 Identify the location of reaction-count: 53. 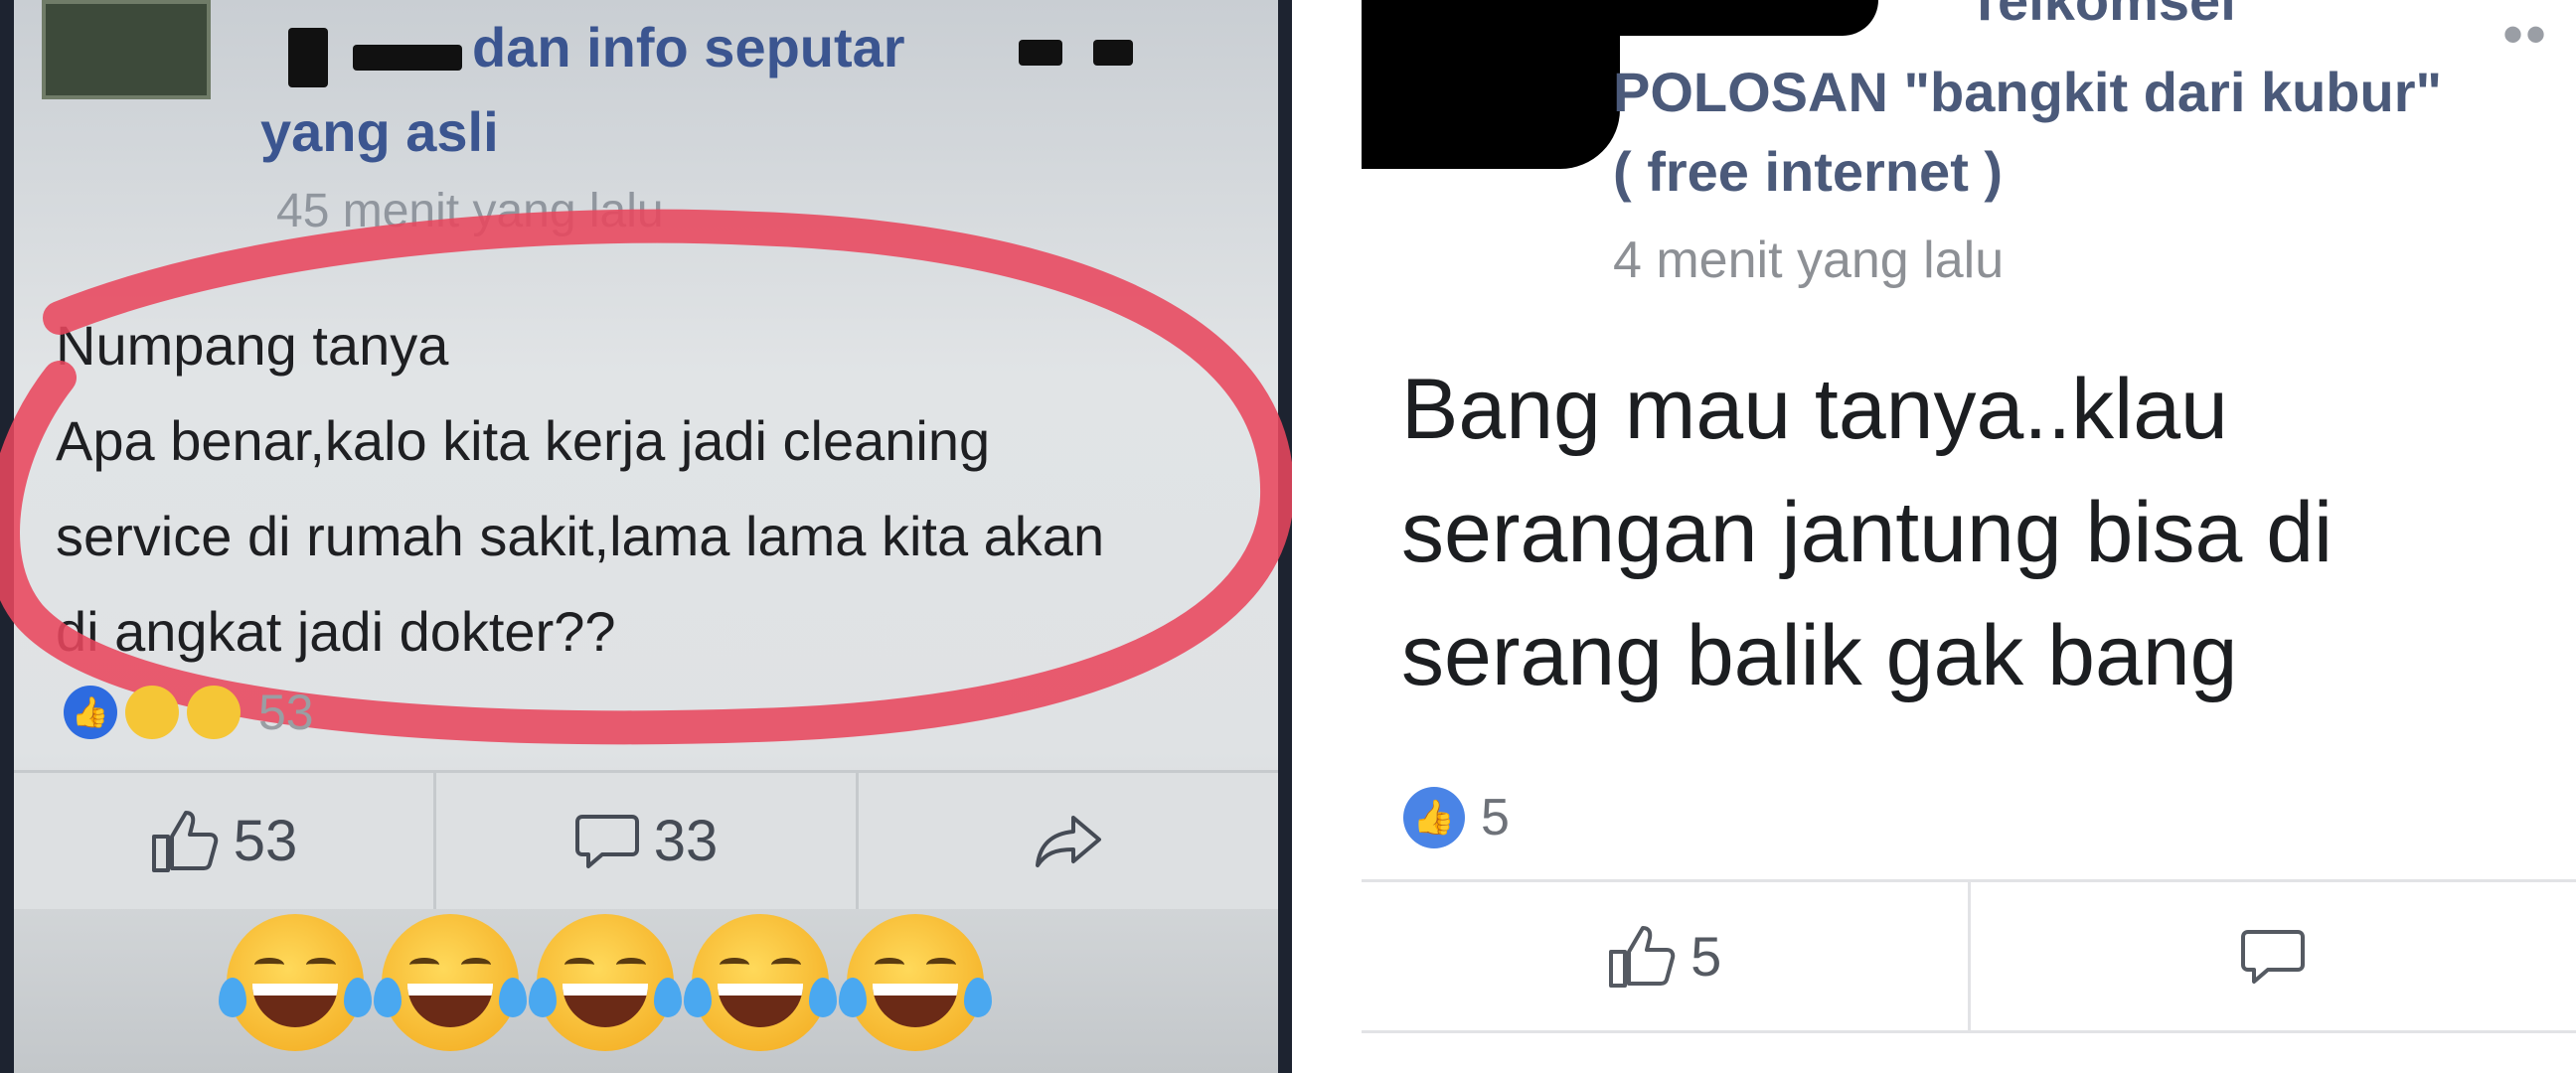
(286, 712).